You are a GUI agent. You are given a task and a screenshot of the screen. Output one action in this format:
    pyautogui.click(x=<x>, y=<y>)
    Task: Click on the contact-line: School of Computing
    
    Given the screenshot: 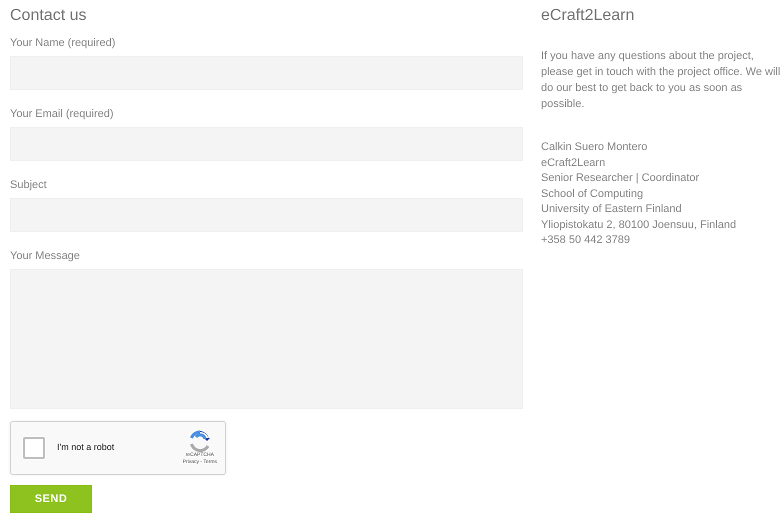 What is the action you would take?
    pyautogui.click(x=592, y=194)
    